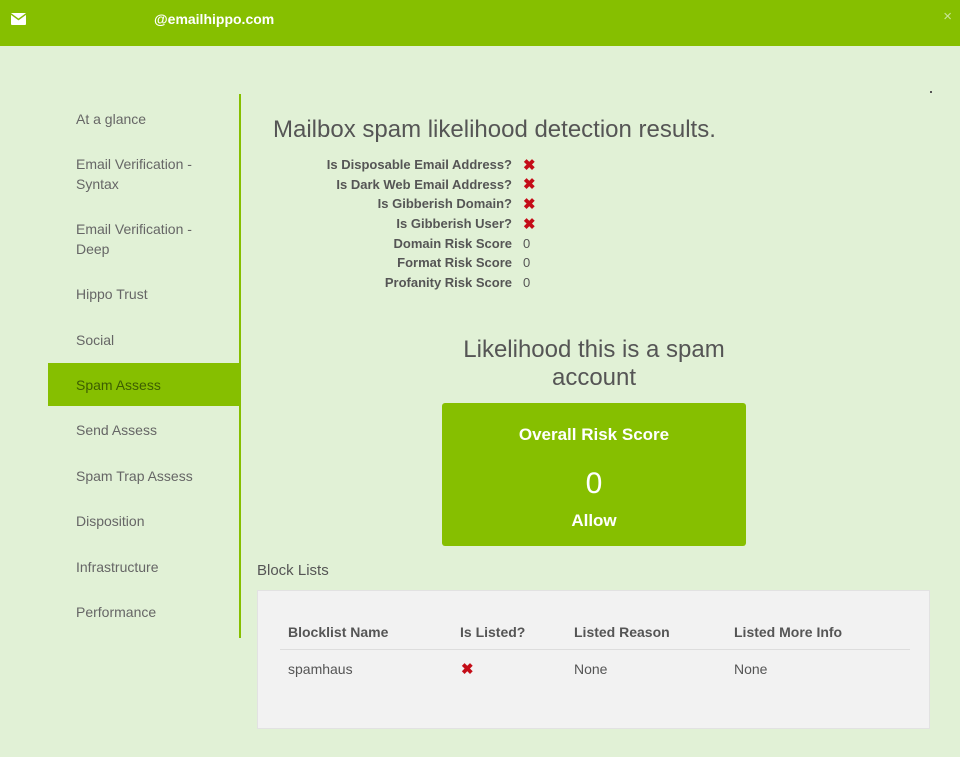 This screenshot has width=960, height=757. What do you see at coordinates (144, 340) in the screenshot?
I see `sidebar-item-social: Social` at bounding box center [144, 340].